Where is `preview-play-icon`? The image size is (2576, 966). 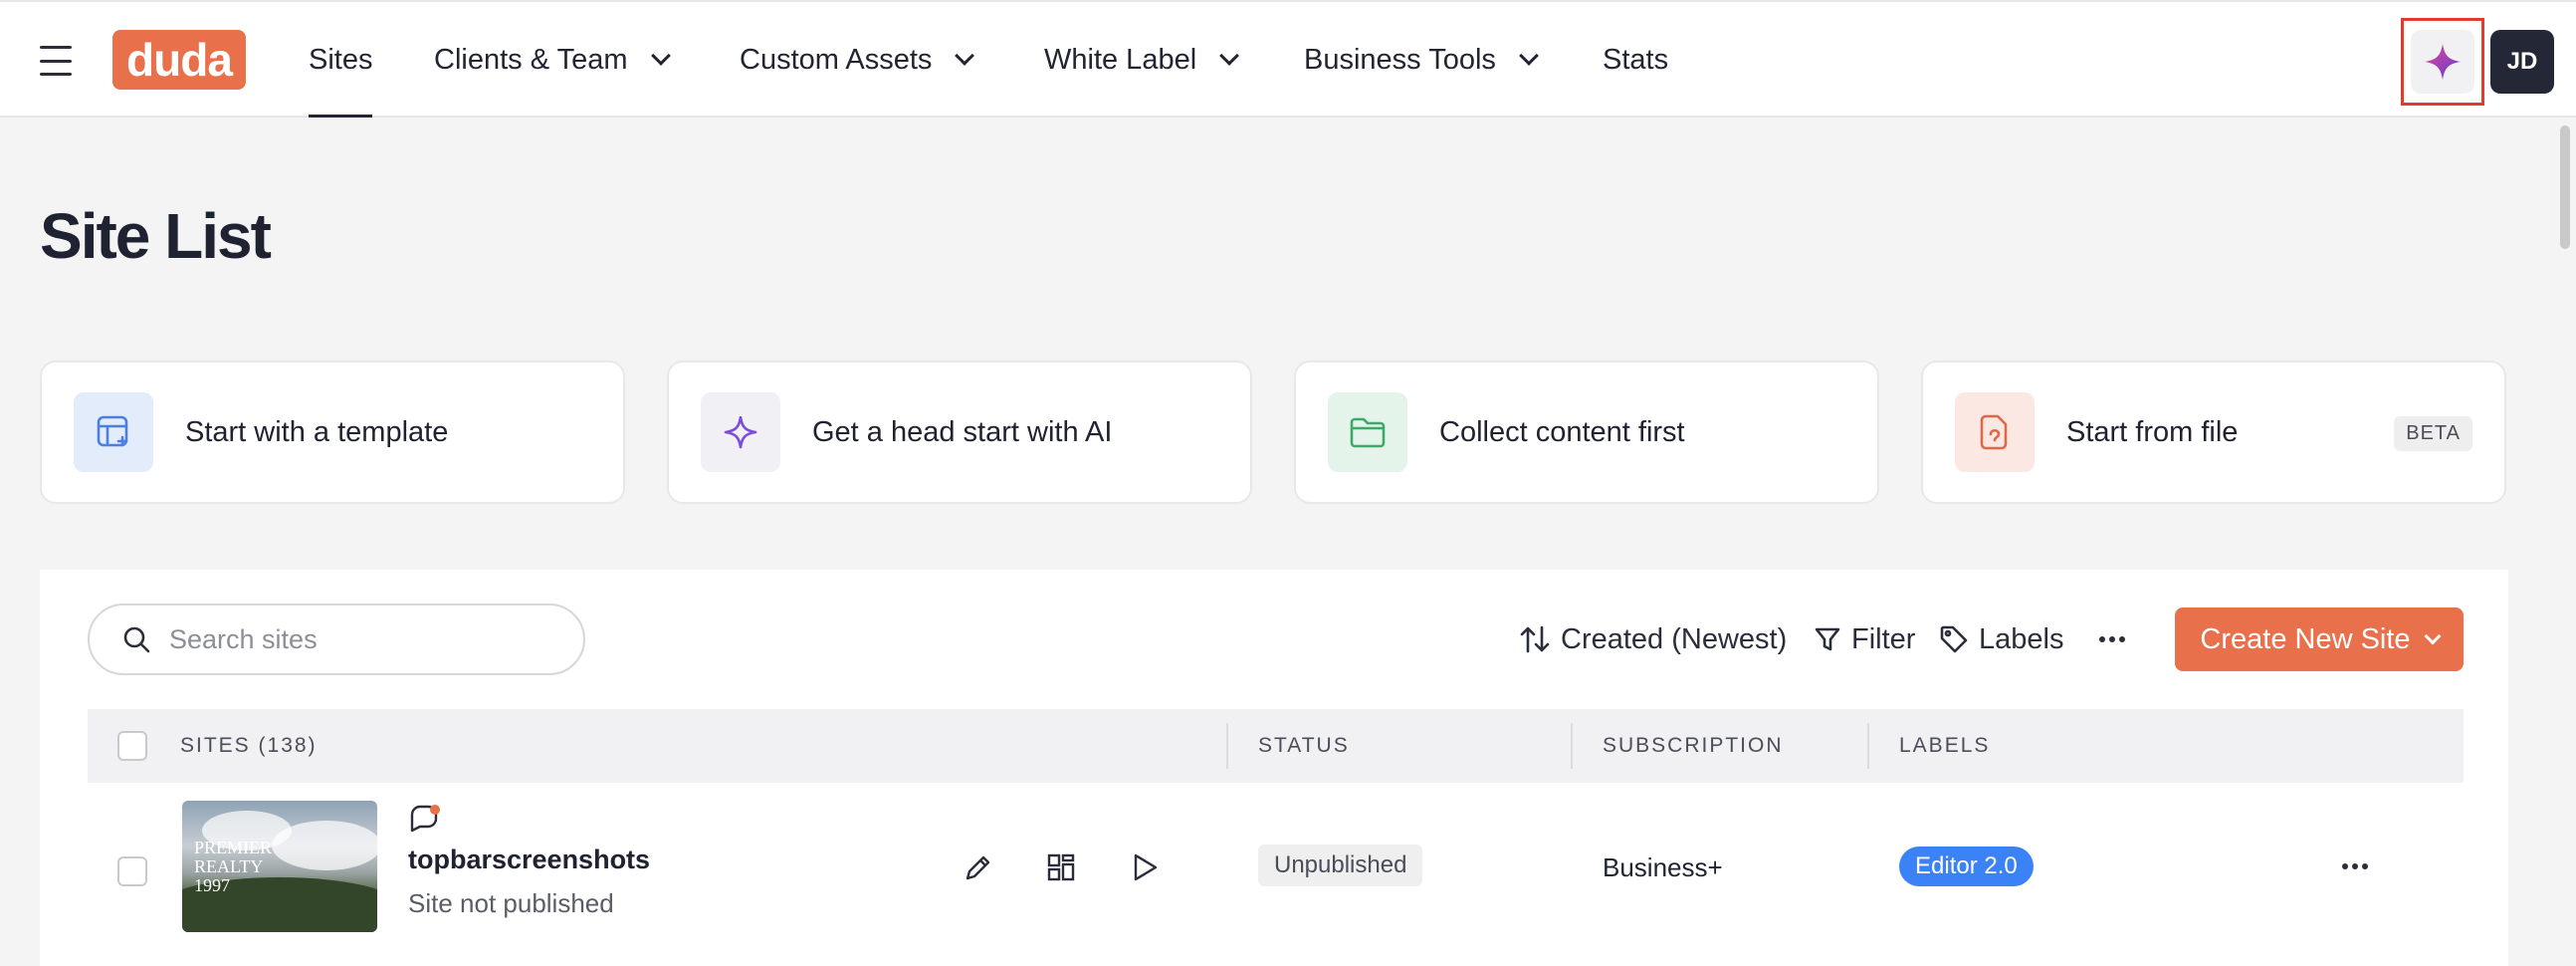
preview-play-icon is located at coordinates (1145, 867).